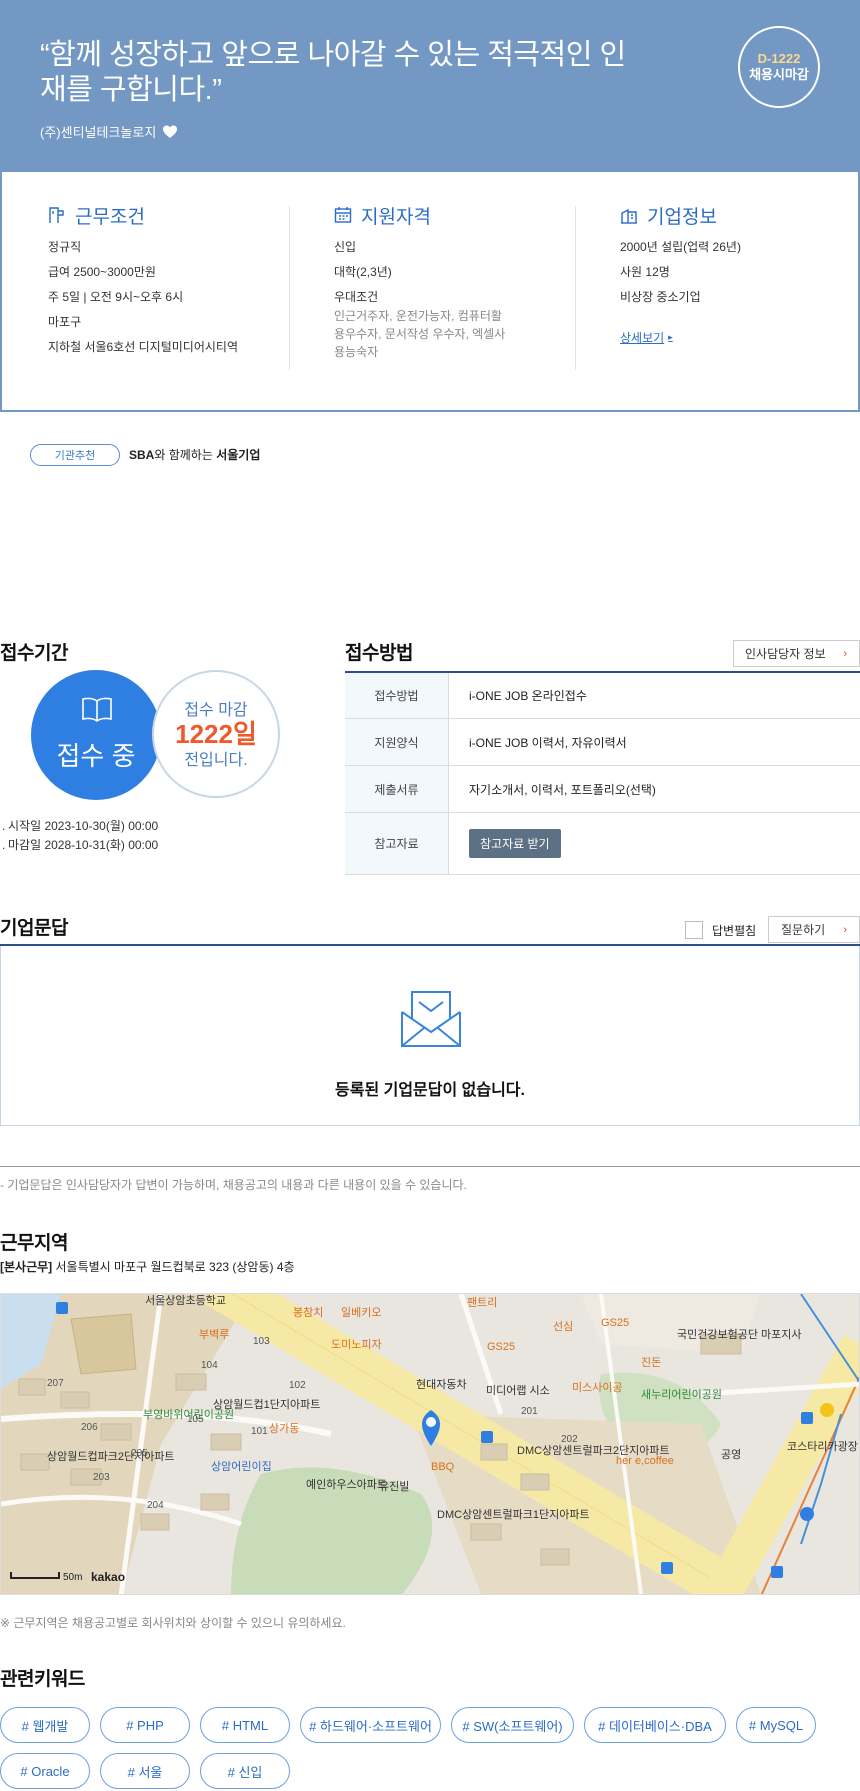  I want to click on map-label-gs25b: GS25, so click(615, 1323).